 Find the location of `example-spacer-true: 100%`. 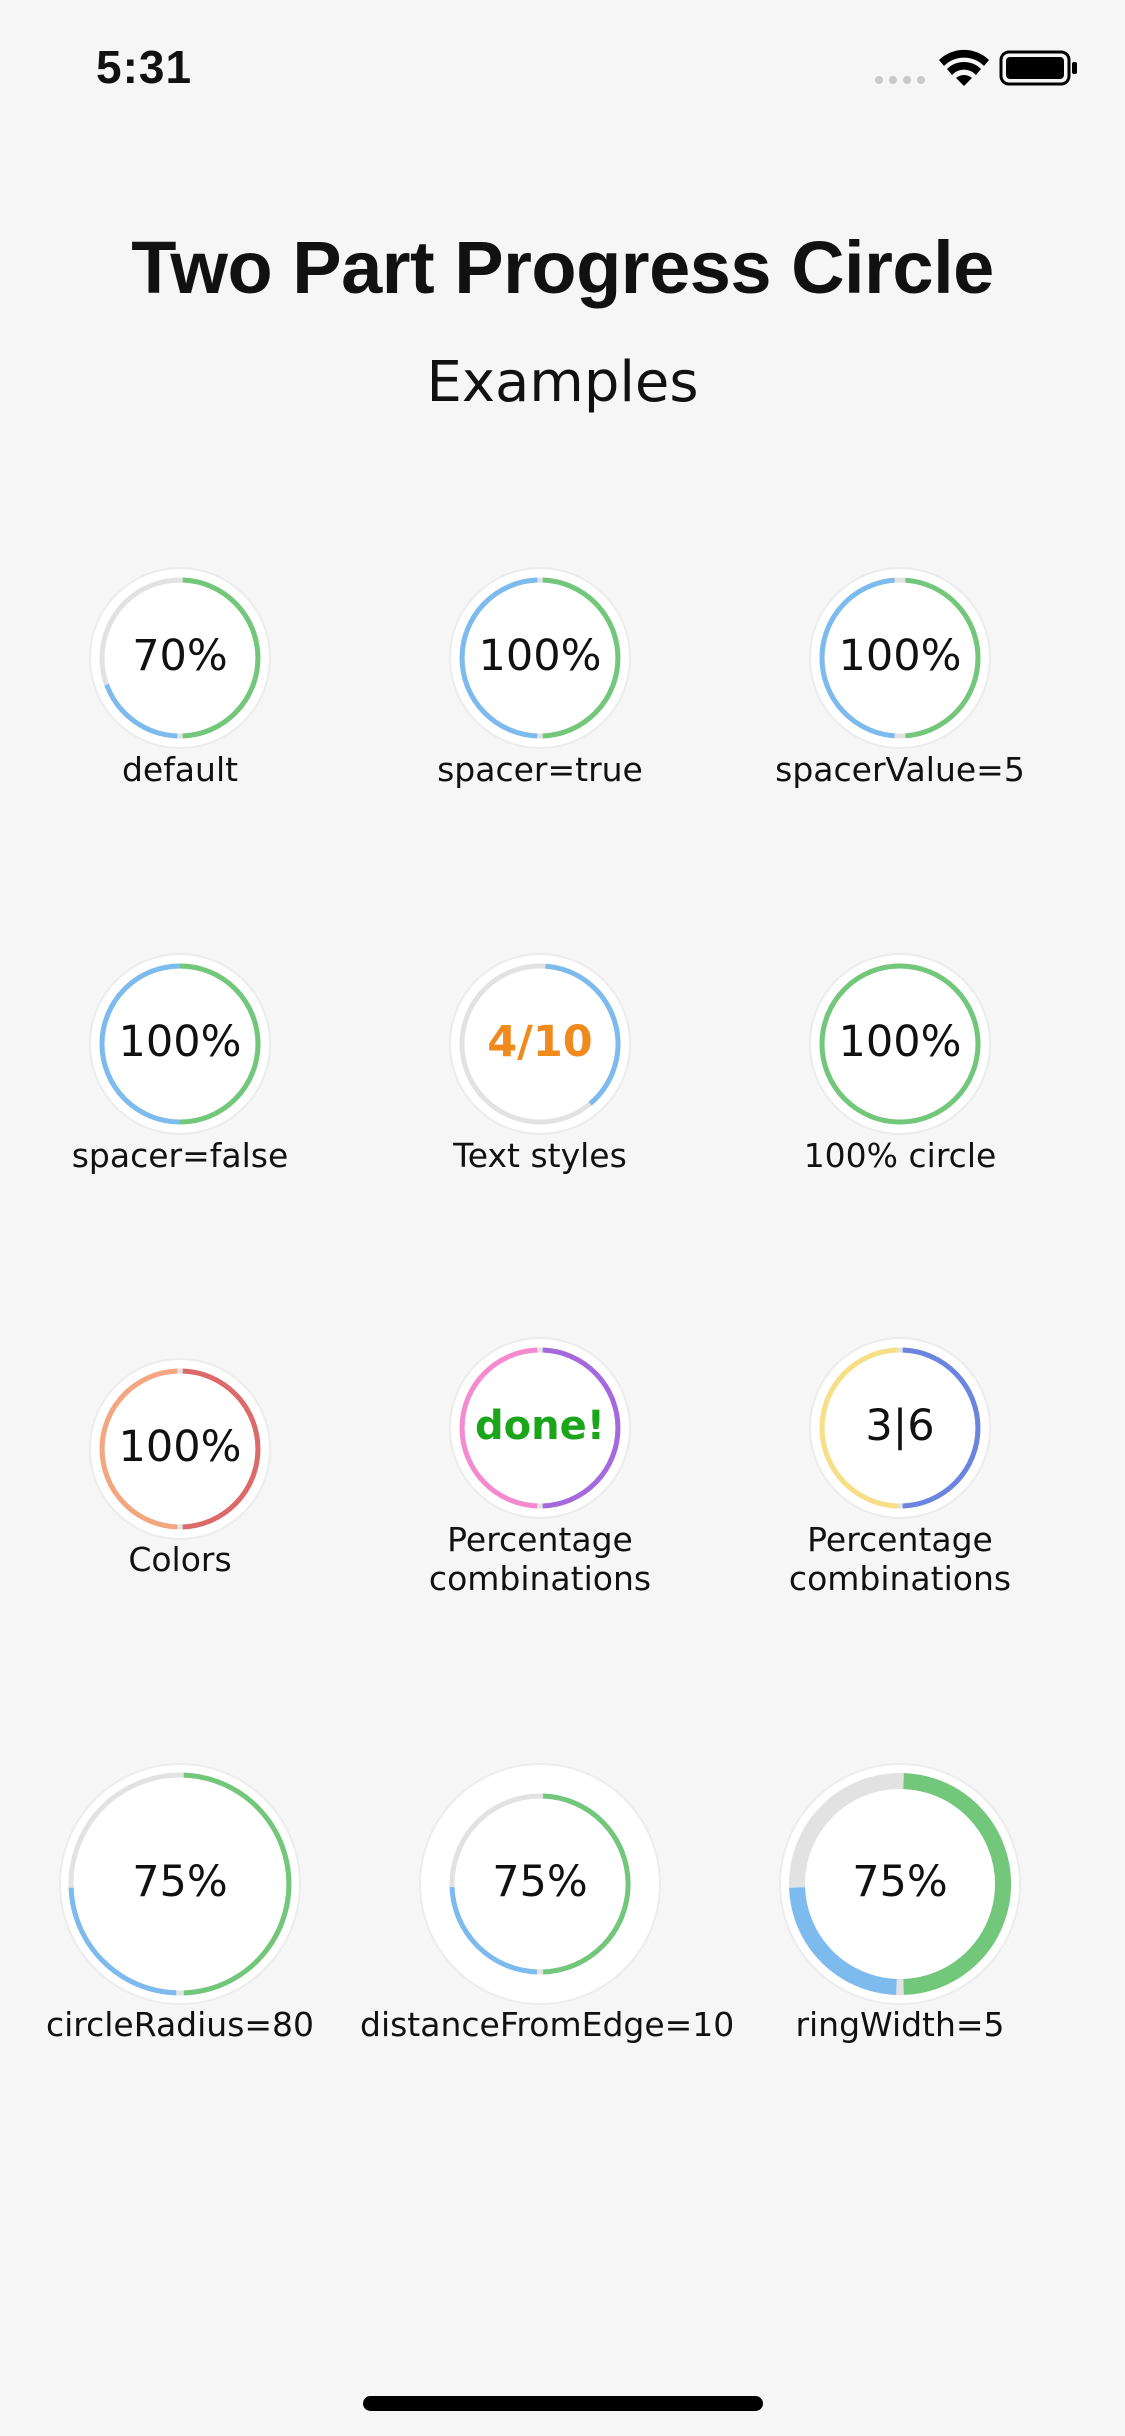

example-spacer-true: 100% is located at coordinates (540, 658).